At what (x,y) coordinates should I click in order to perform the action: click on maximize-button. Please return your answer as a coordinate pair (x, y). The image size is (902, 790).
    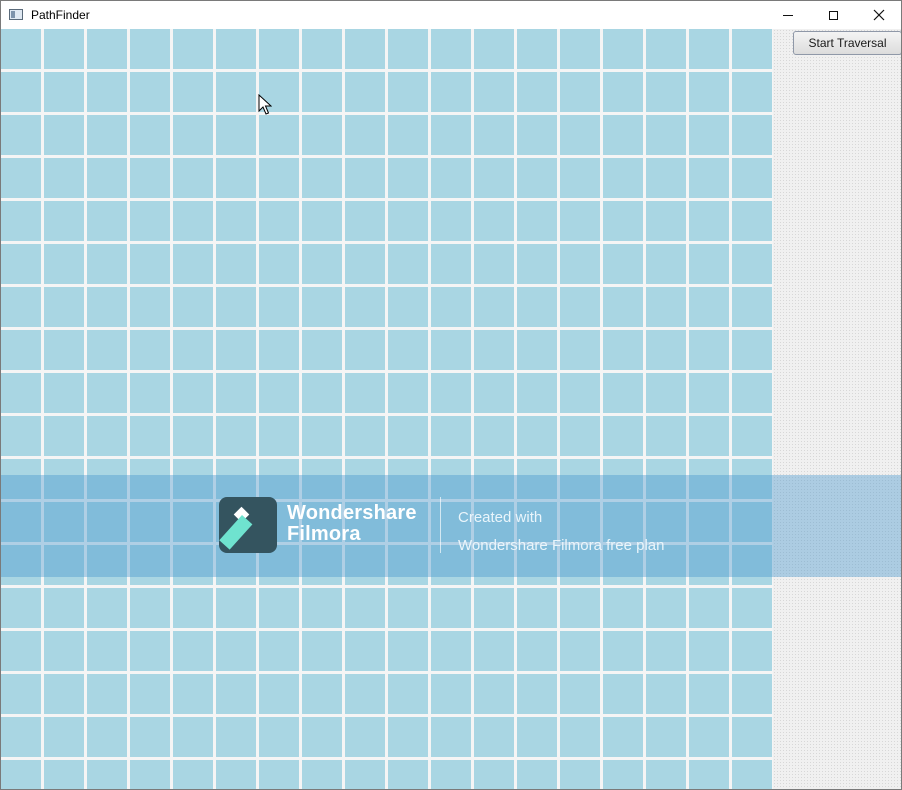
    Looking at the image, I should click on (833, 15).